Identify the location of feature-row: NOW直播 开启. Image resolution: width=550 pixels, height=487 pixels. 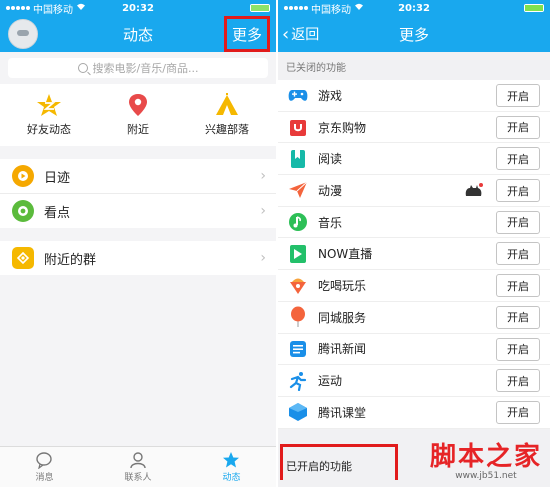
(414, 254).